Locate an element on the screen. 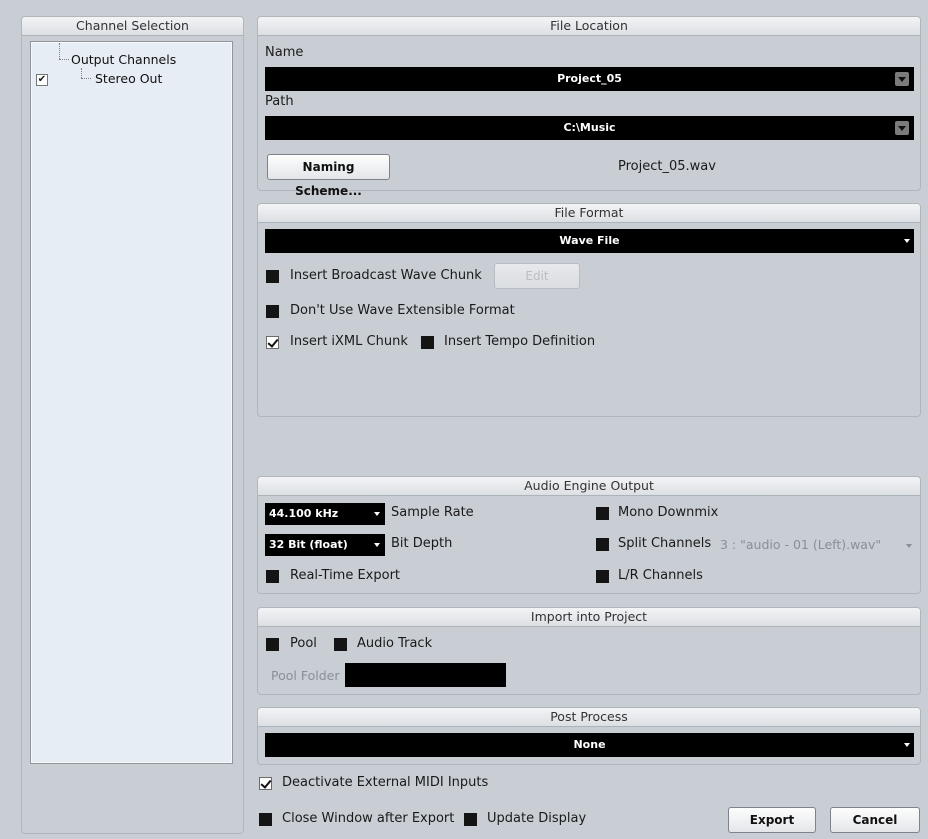  path-dropdown-icon is located at coordinates (902, 128).